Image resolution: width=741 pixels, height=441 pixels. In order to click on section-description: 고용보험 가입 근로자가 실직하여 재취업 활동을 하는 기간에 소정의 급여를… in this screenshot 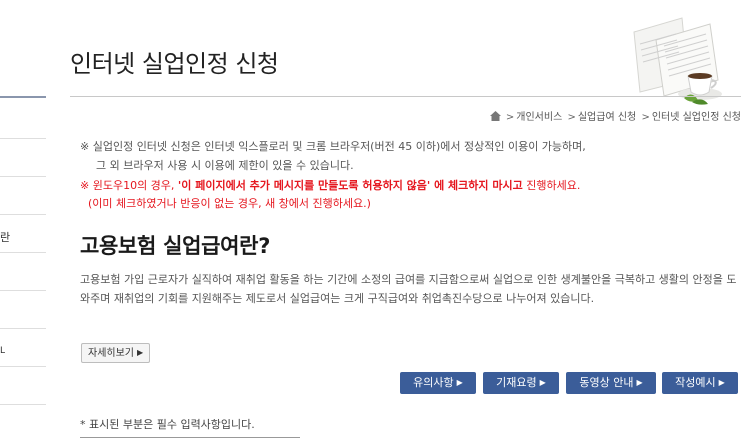, I will do `click(408, 289)`.